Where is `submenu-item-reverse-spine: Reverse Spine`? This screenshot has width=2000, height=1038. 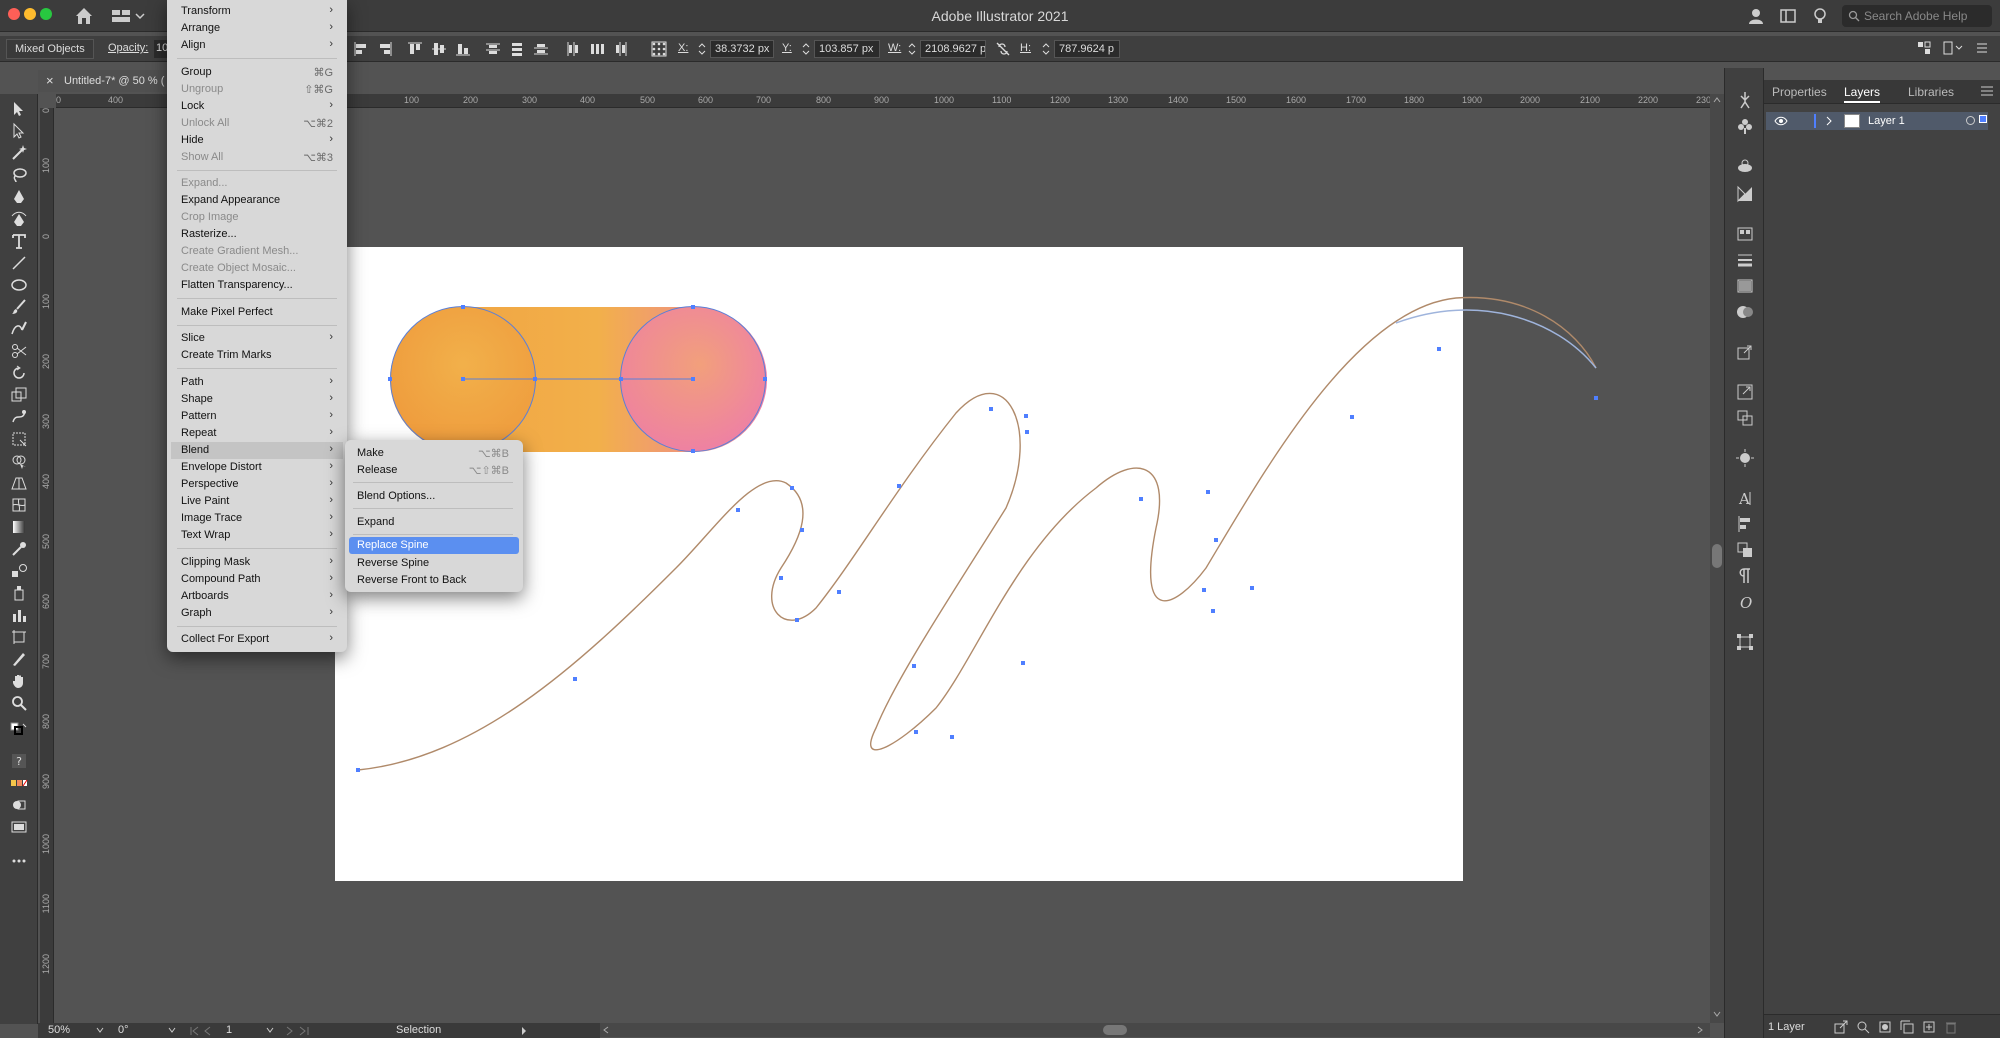 submenu-item-reverse-spine: Reverse Spine is located at coordinates (434, 563).